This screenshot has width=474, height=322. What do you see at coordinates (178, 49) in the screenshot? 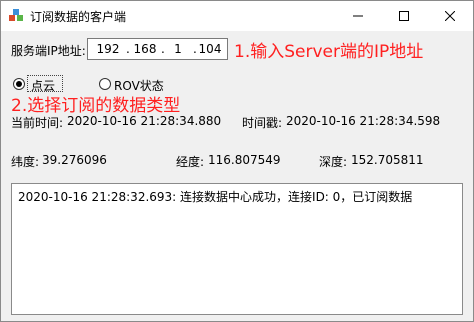
I see `ip-octet-3: 1` at bounding box center [178, 49].